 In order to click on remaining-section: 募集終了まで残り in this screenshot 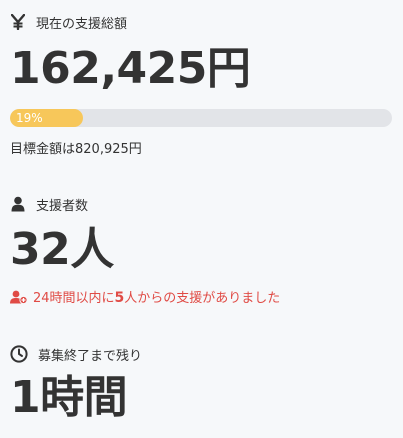, I will do `click(201, 354)`.